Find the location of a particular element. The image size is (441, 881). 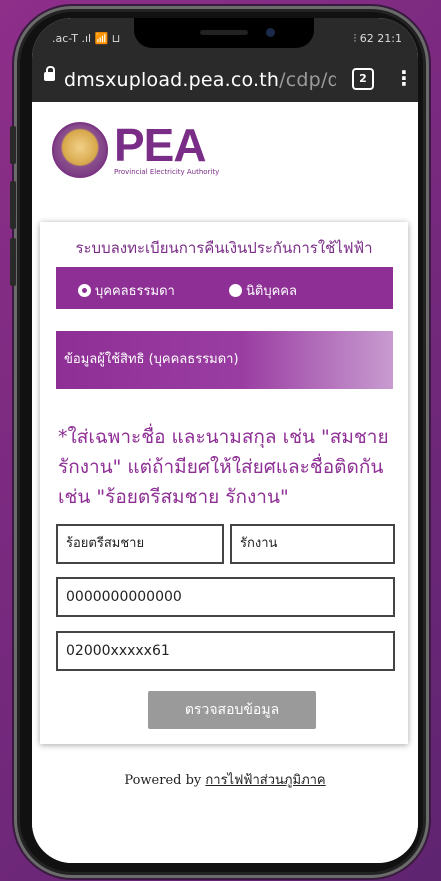

footer: Powered by การไฟฟ้าส่วนภูมิภาค is located at coordinates (225, 779).